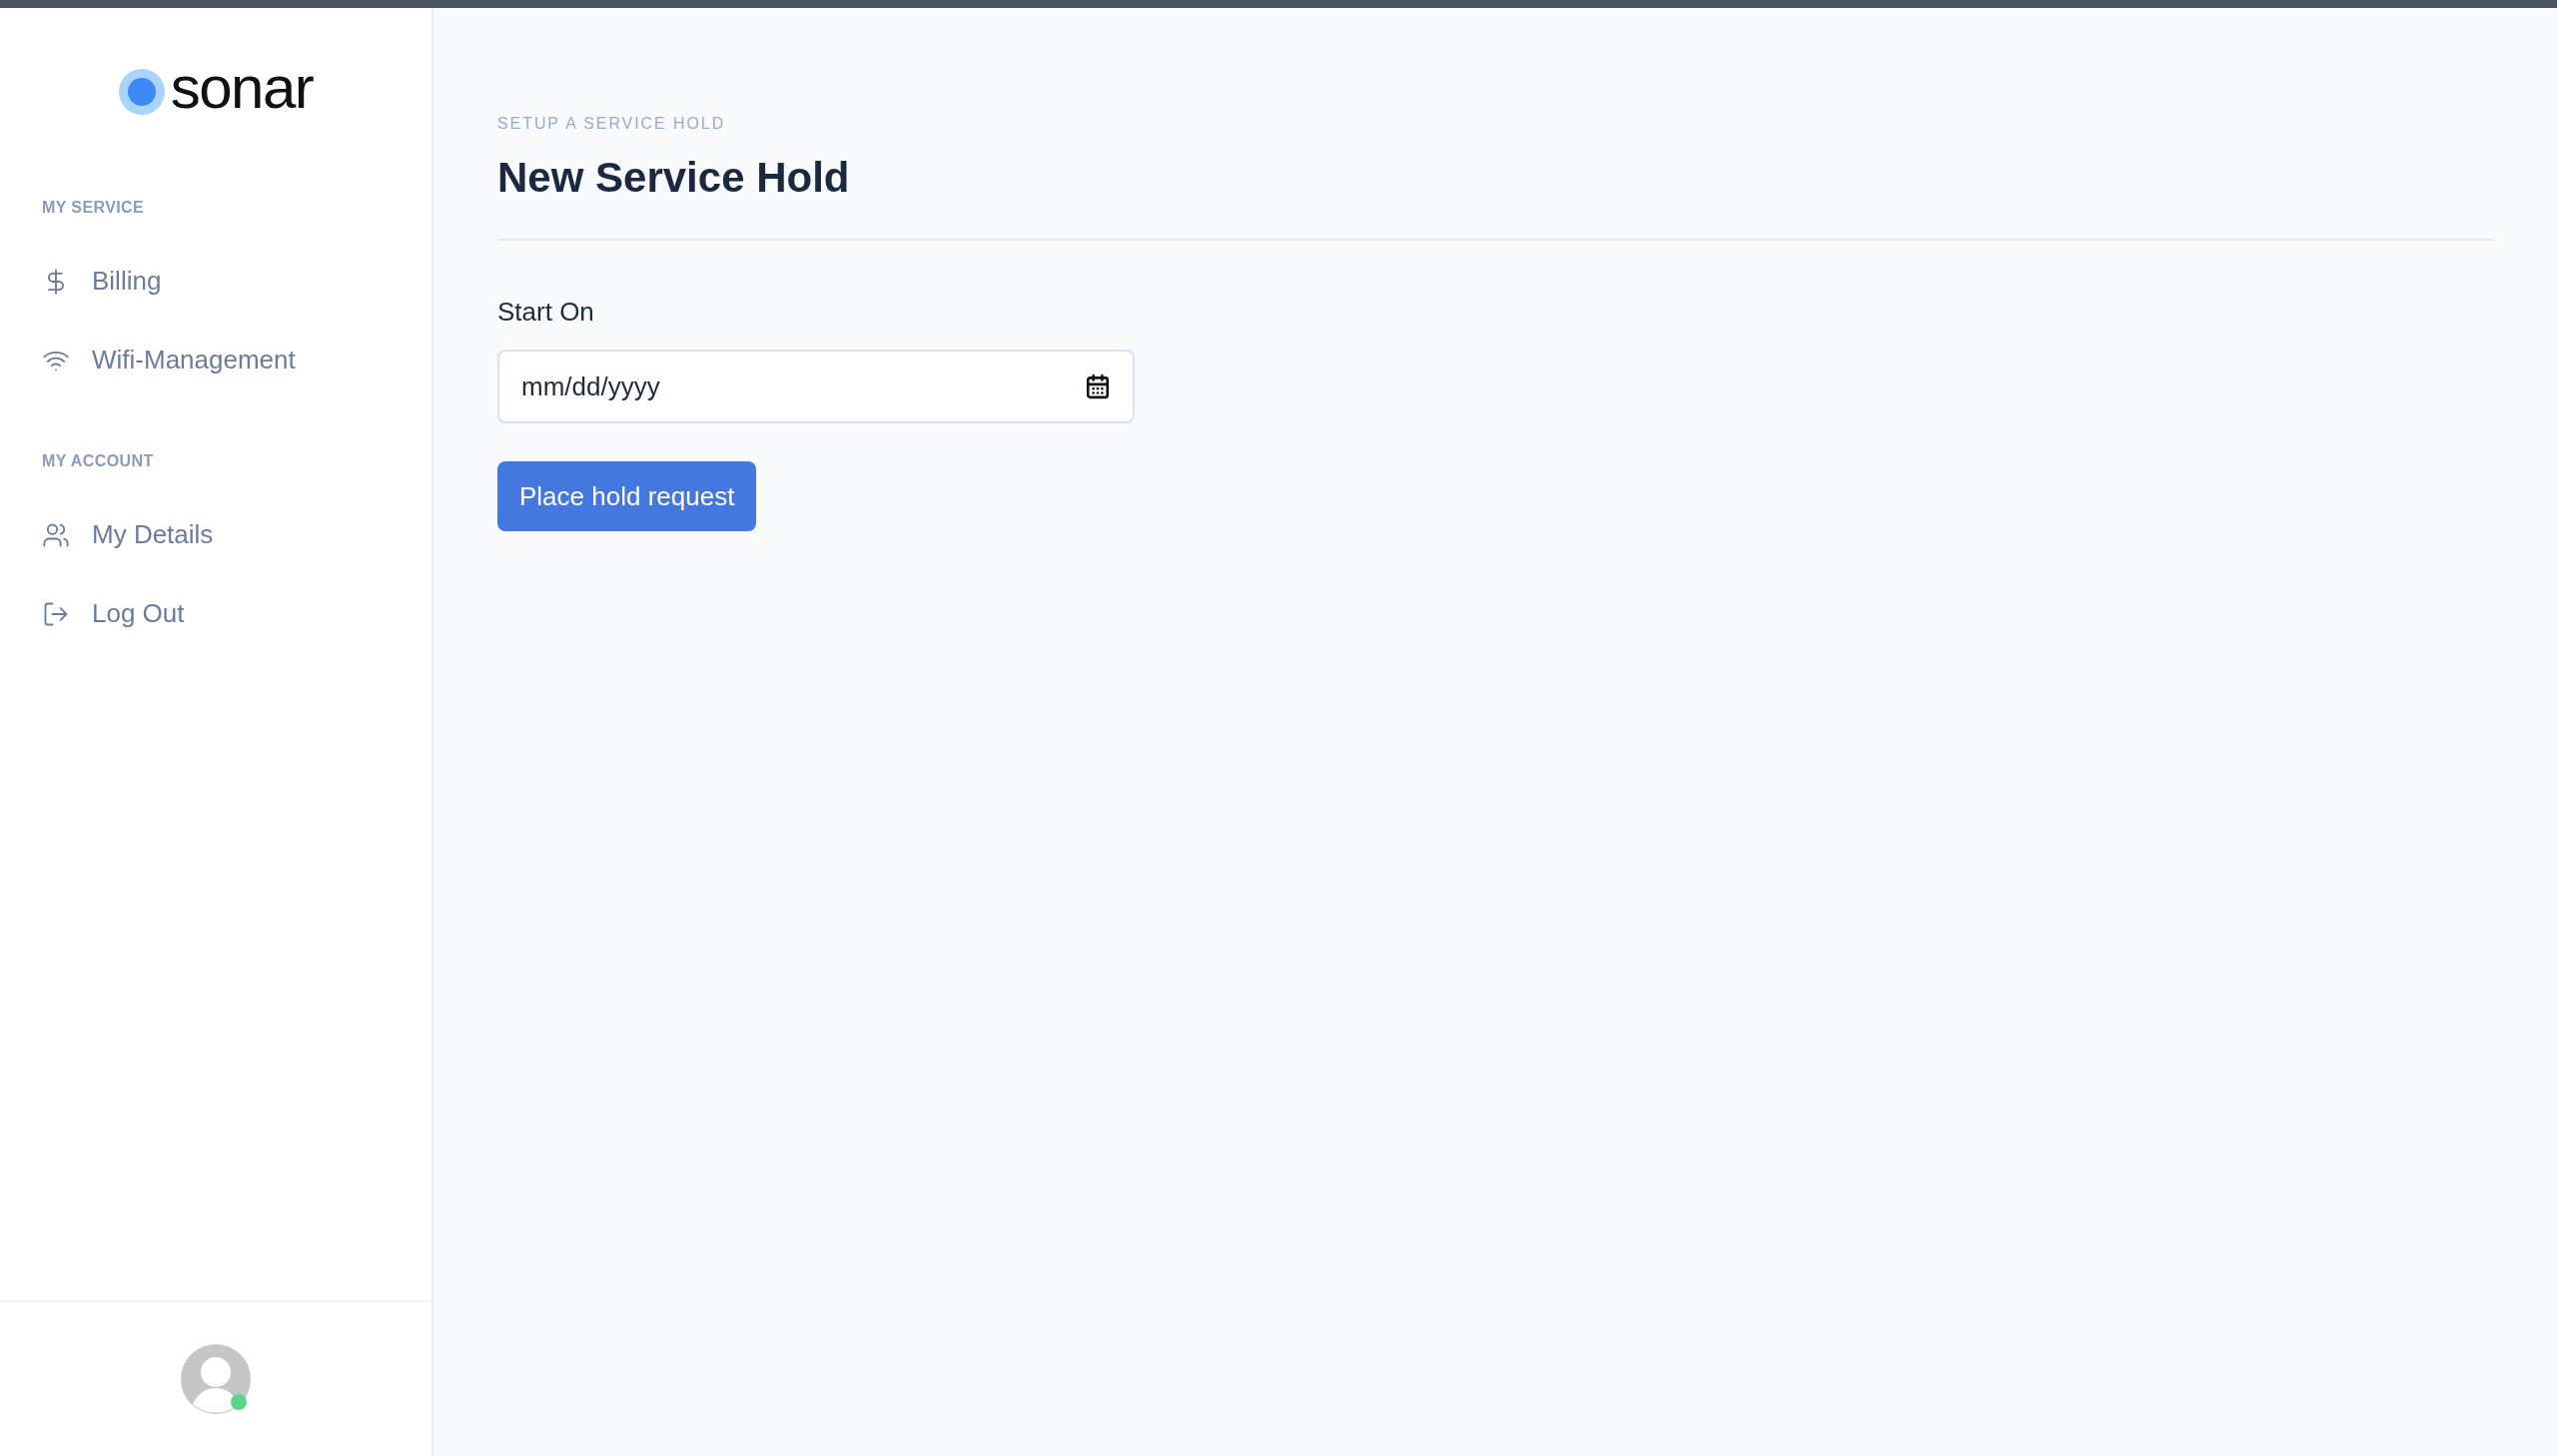 The height and width of the screenshot is (1456, 2557). What do you see at coordinates (545, 312) in the screenshot?
I see `field-label: Start On` at bounding box center [545, 312].